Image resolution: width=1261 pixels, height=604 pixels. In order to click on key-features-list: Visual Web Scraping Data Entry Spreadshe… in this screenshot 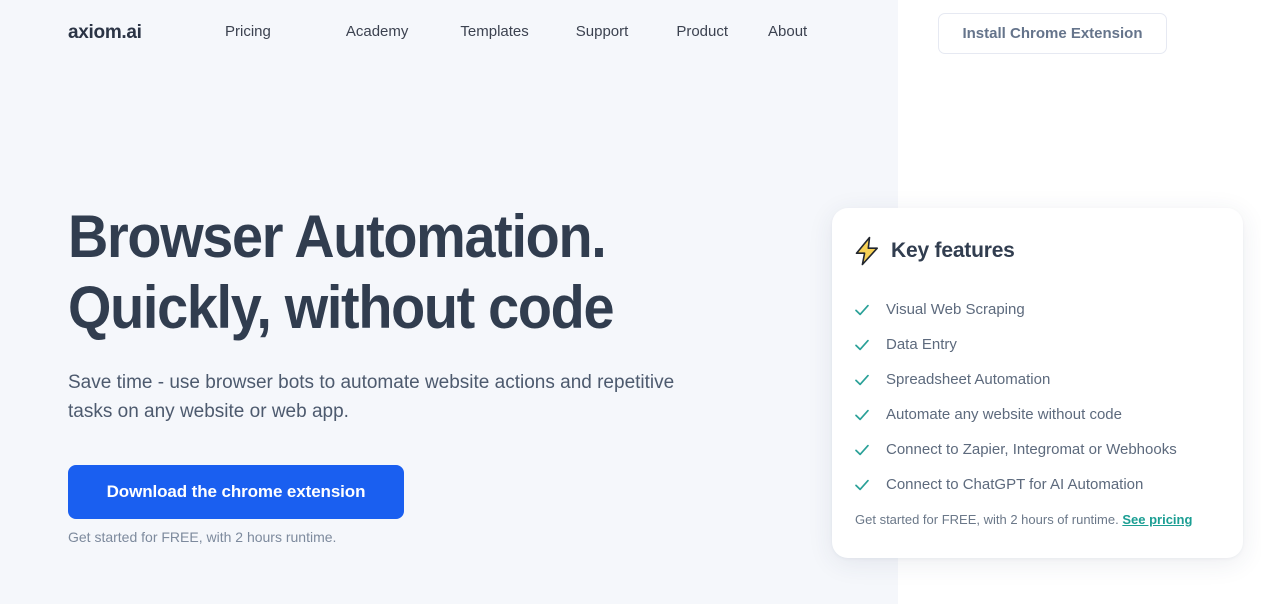, I will do `click(1044, 397)`.